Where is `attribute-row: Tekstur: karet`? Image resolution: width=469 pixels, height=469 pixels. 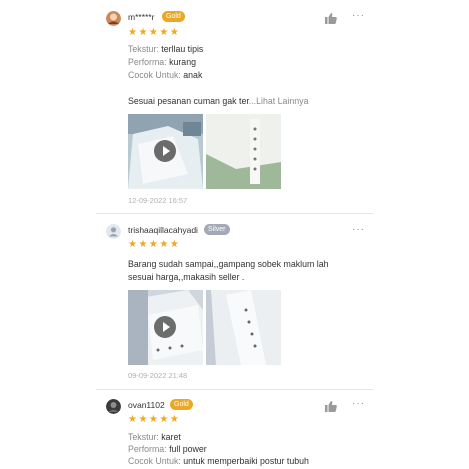
attribute-row: Tekstur: karet is located at coordinates (154, 437).